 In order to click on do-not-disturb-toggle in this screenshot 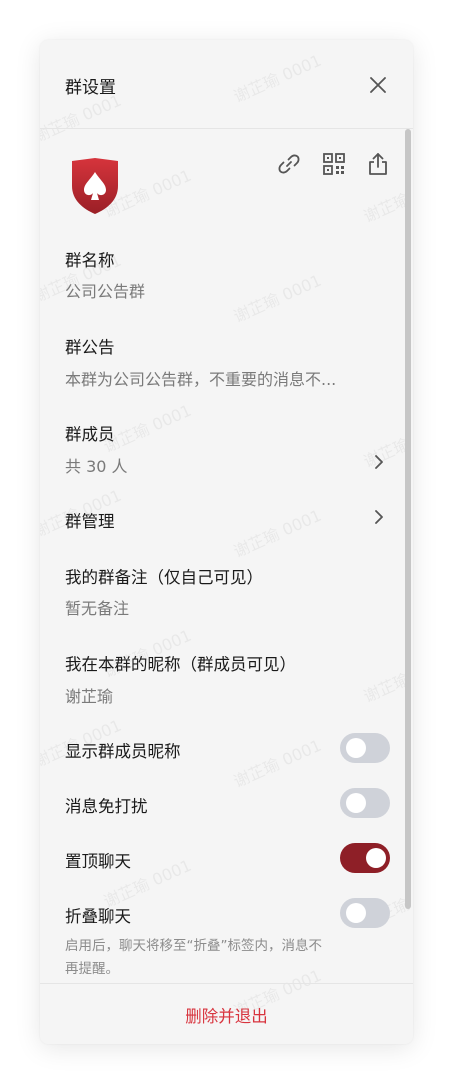, I will do `click(365, 803)`.